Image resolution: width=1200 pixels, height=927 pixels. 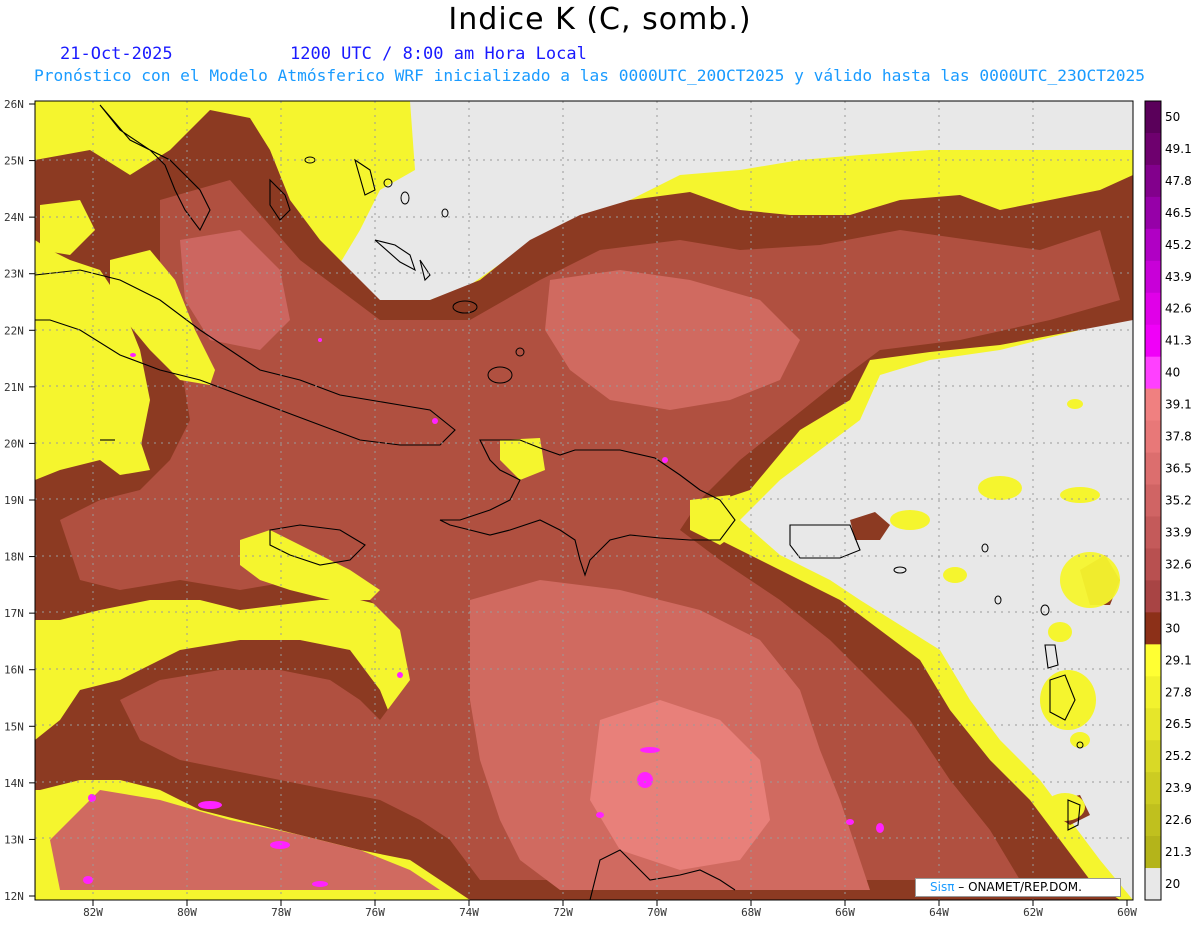 What do you see at coordinates (14, 104) in the screenshot?
I see `latitude-label: 26N` at bounding box center [14, 104].